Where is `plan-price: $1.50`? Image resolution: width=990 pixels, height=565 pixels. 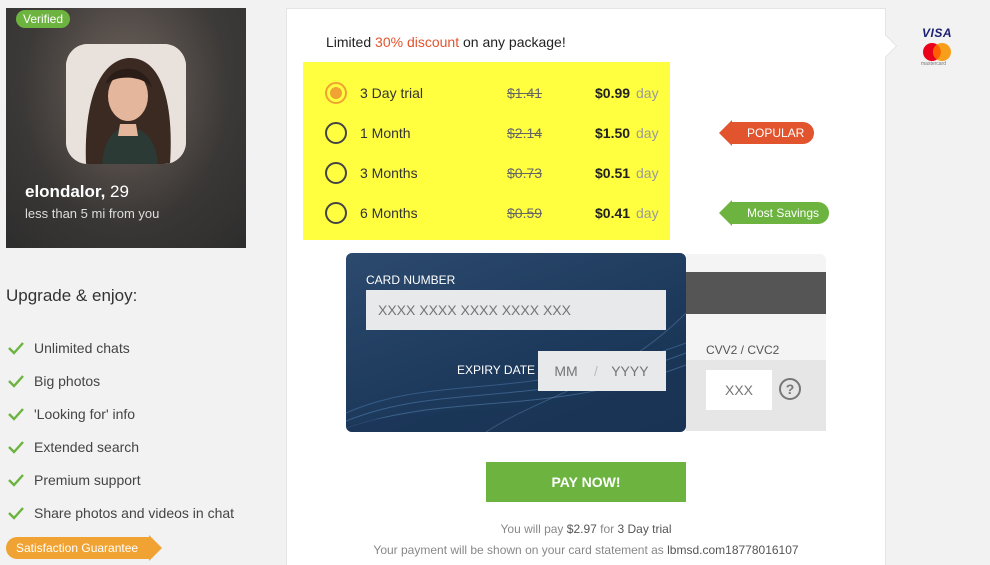 plan-price: $1.50 is located at coordinates (613, 133).